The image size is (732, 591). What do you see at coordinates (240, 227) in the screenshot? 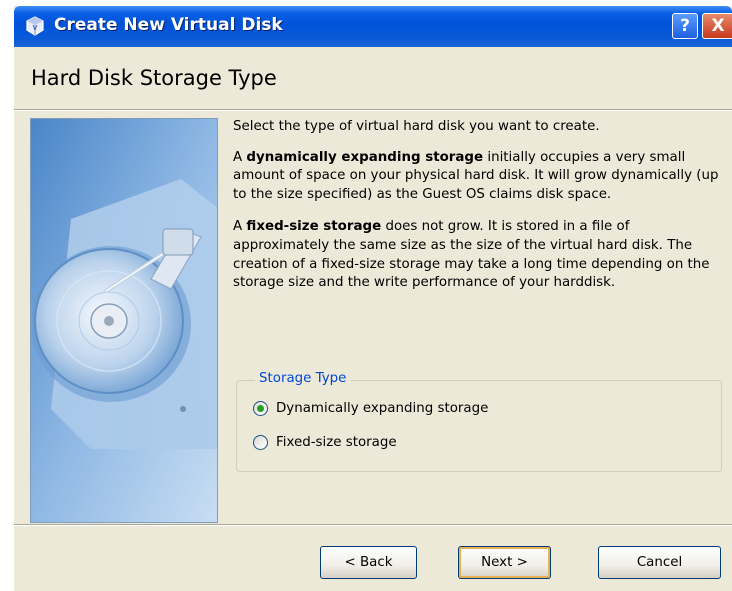
I see `fixed-prefix: A` at bounding box center [240, 227].